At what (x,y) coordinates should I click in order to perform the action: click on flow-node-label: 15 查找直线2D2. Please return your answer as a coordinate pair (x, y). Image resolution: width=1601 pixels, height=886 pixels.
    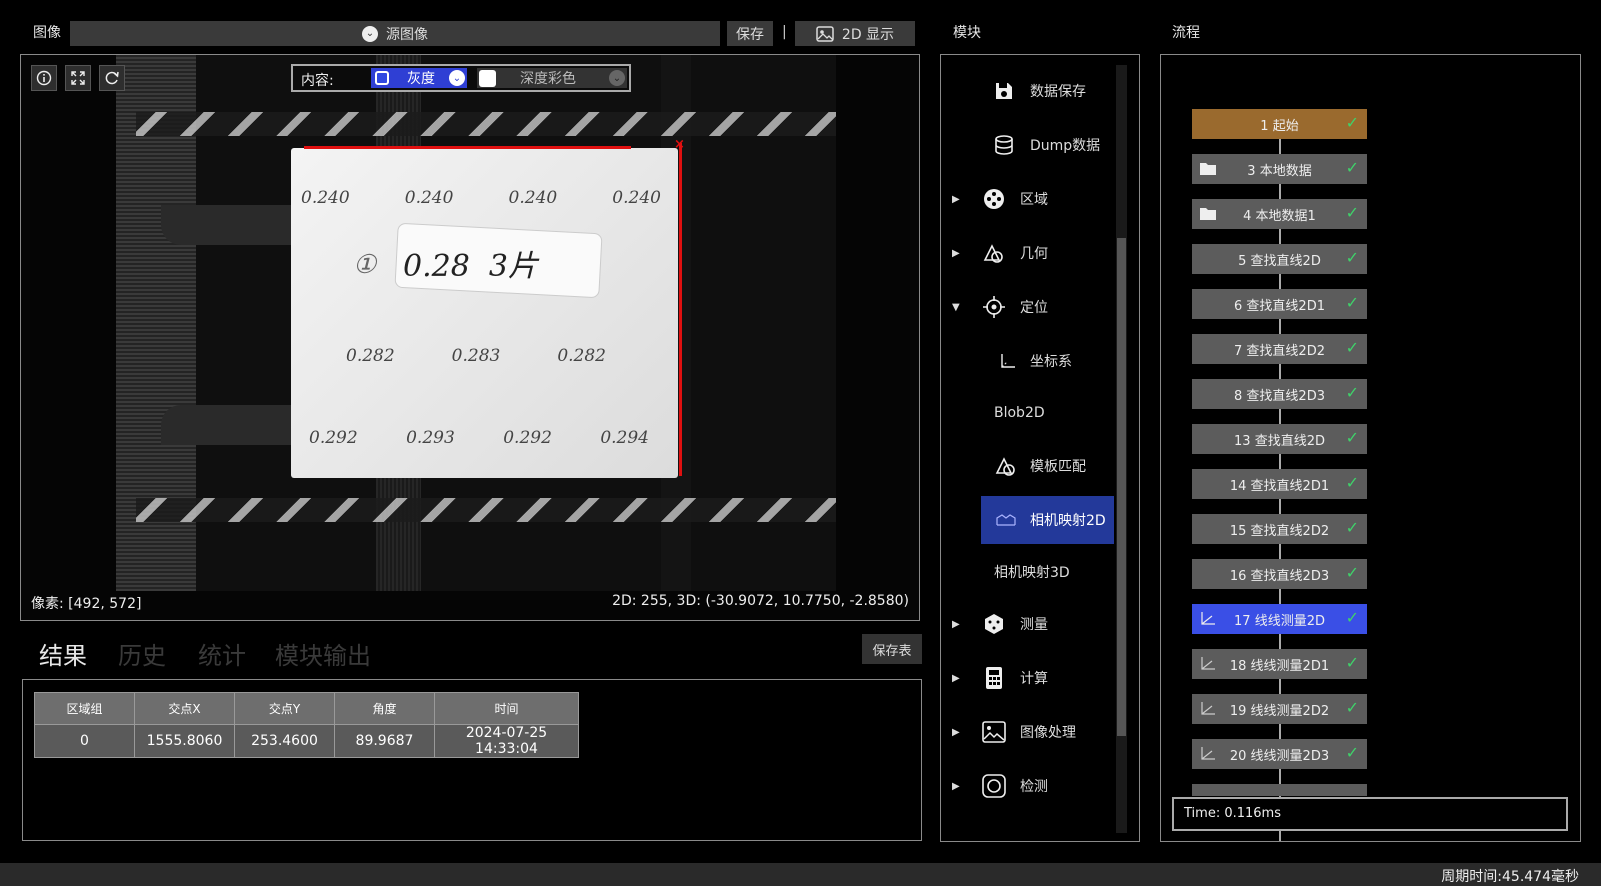
    Looking at the image, I should click on (1279, 531).